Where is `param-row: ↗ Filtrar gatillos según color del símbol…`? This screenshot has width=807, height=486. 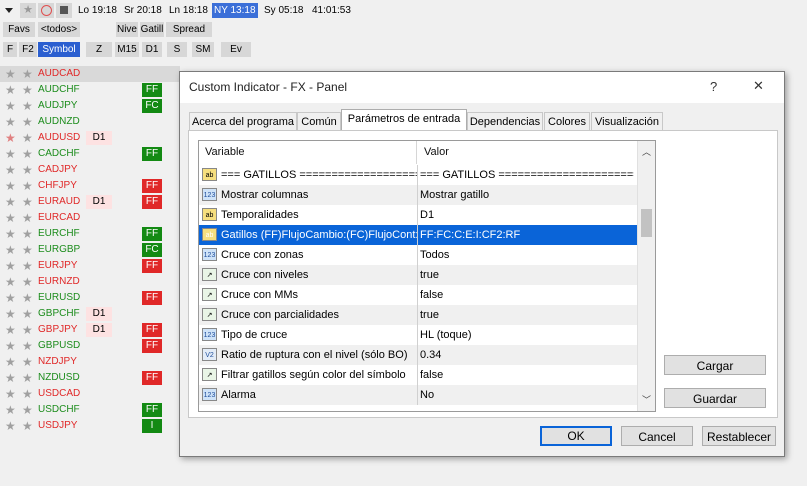
param-row: ↗ Filtrar gatillos según color del símbol… is located at coordinates (418, 375).